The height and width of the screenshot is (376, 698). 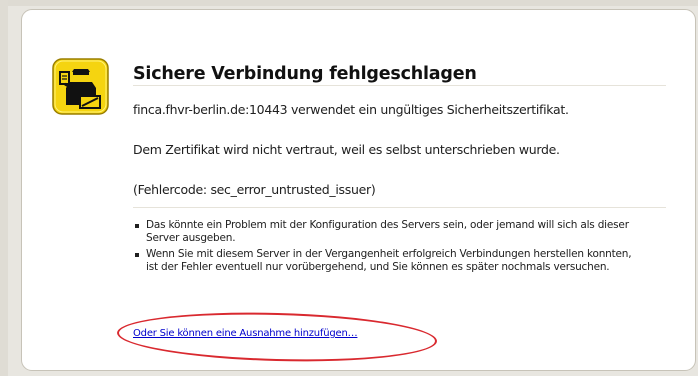 I want to click on window-top-strip, so click(x=349, y=3).